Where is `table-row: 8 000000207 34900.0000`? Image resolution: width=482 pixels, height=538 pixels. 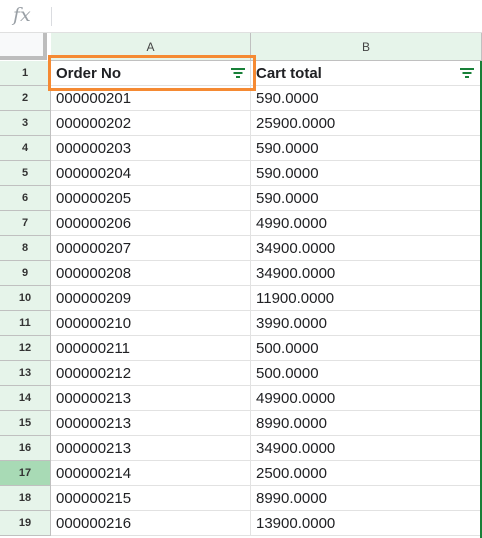
table-row: 8 000000207 34900.0000 is located at coordinates (241, 248).